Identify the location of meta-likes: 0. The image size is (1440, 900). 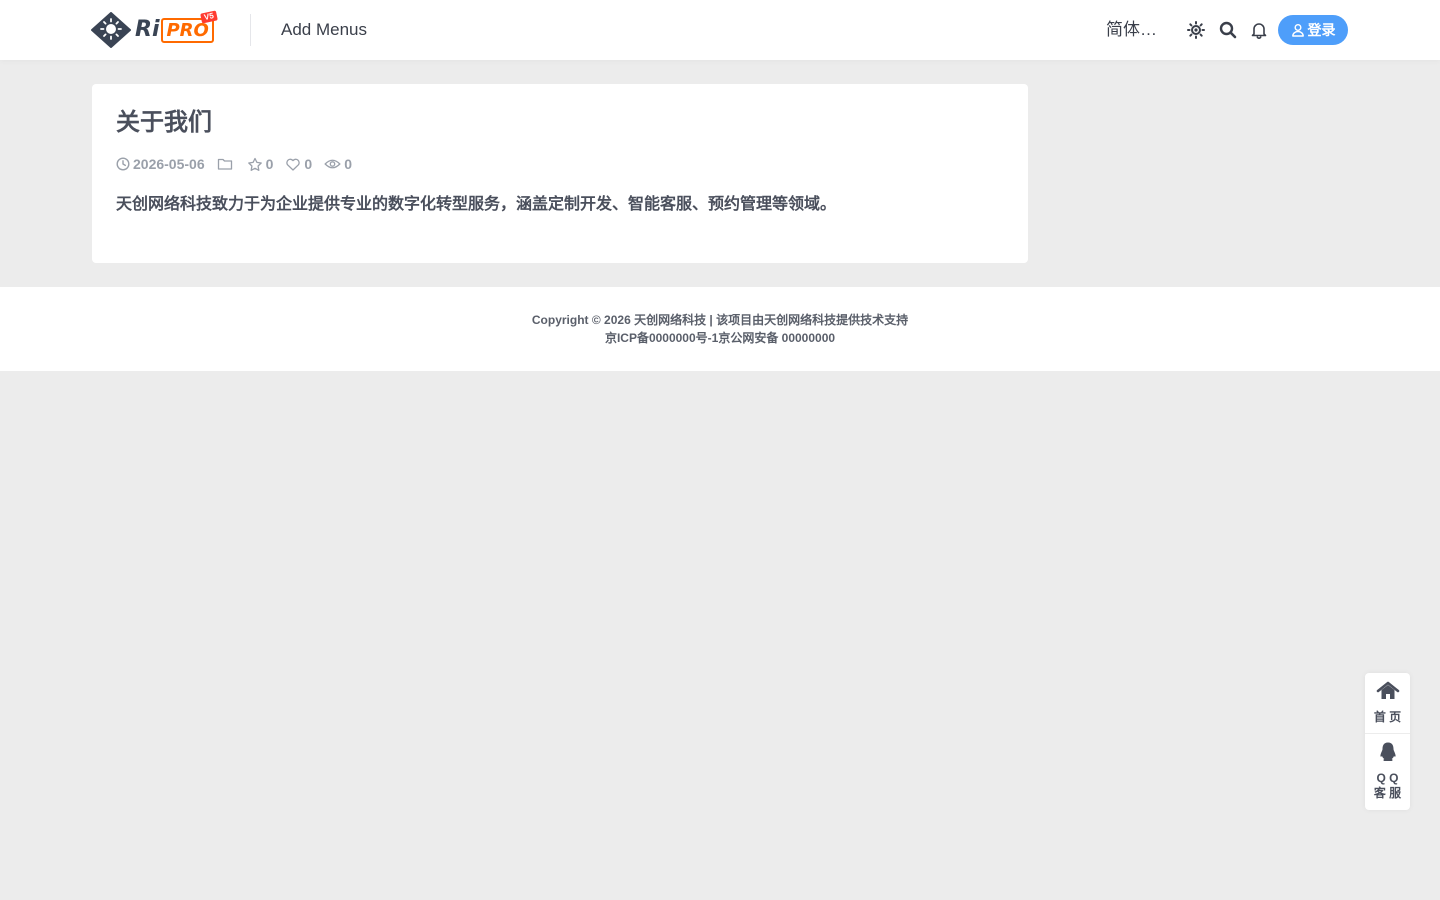
(298, 164).